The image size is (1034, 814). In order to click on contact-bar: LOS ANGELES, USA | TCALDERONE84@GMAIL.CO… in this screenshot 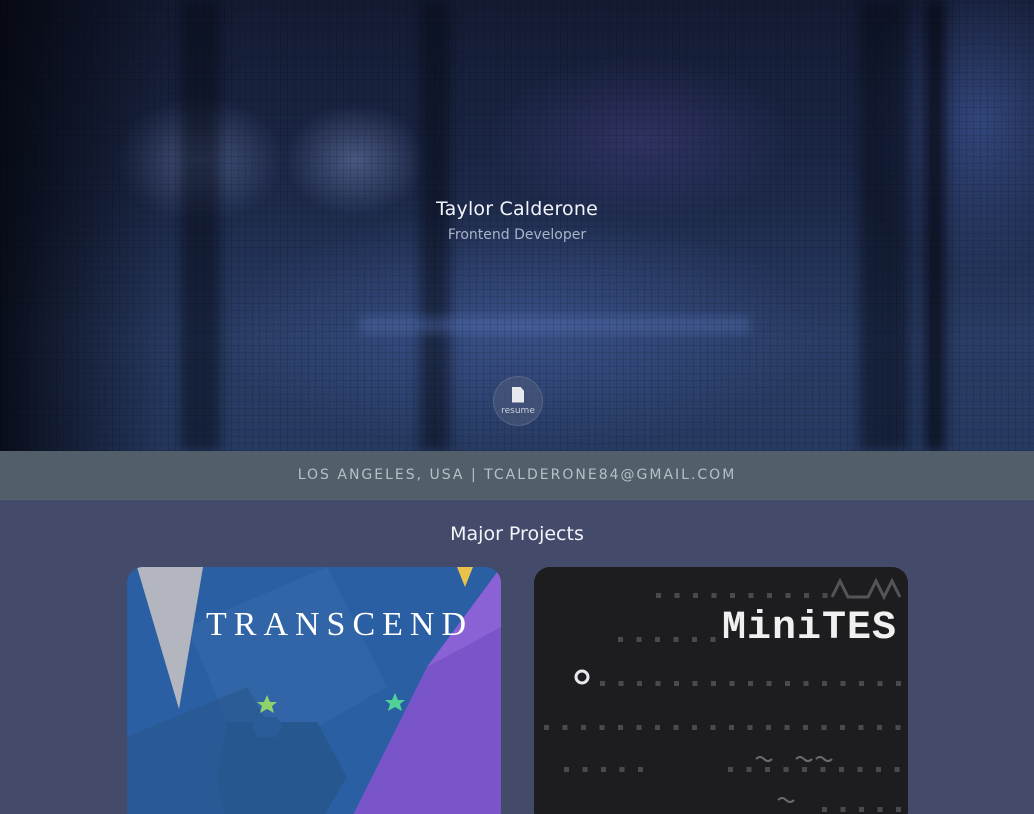, I will do `click(517, 475)`.